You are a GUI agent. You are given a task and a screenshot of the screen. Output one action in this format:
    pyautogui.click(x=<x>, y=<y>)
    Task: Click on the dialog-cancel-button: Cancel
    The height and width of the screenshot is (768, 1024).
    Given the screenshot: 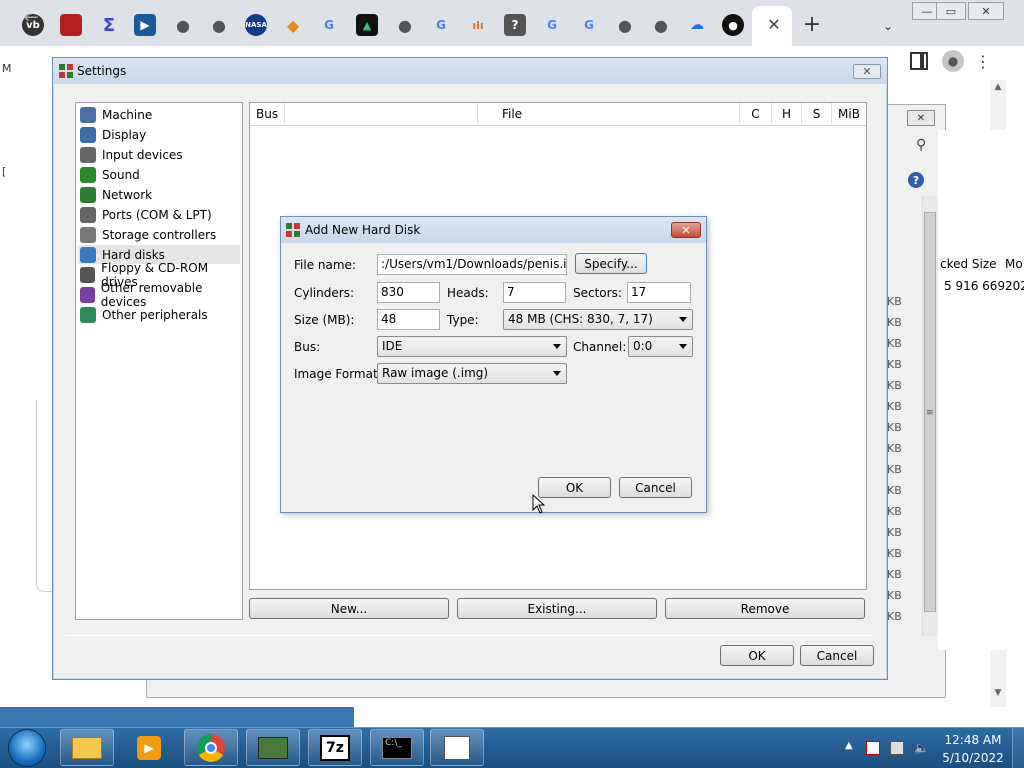 What is the action you would take?
    pyautogui.click(x=655, y=487)
    